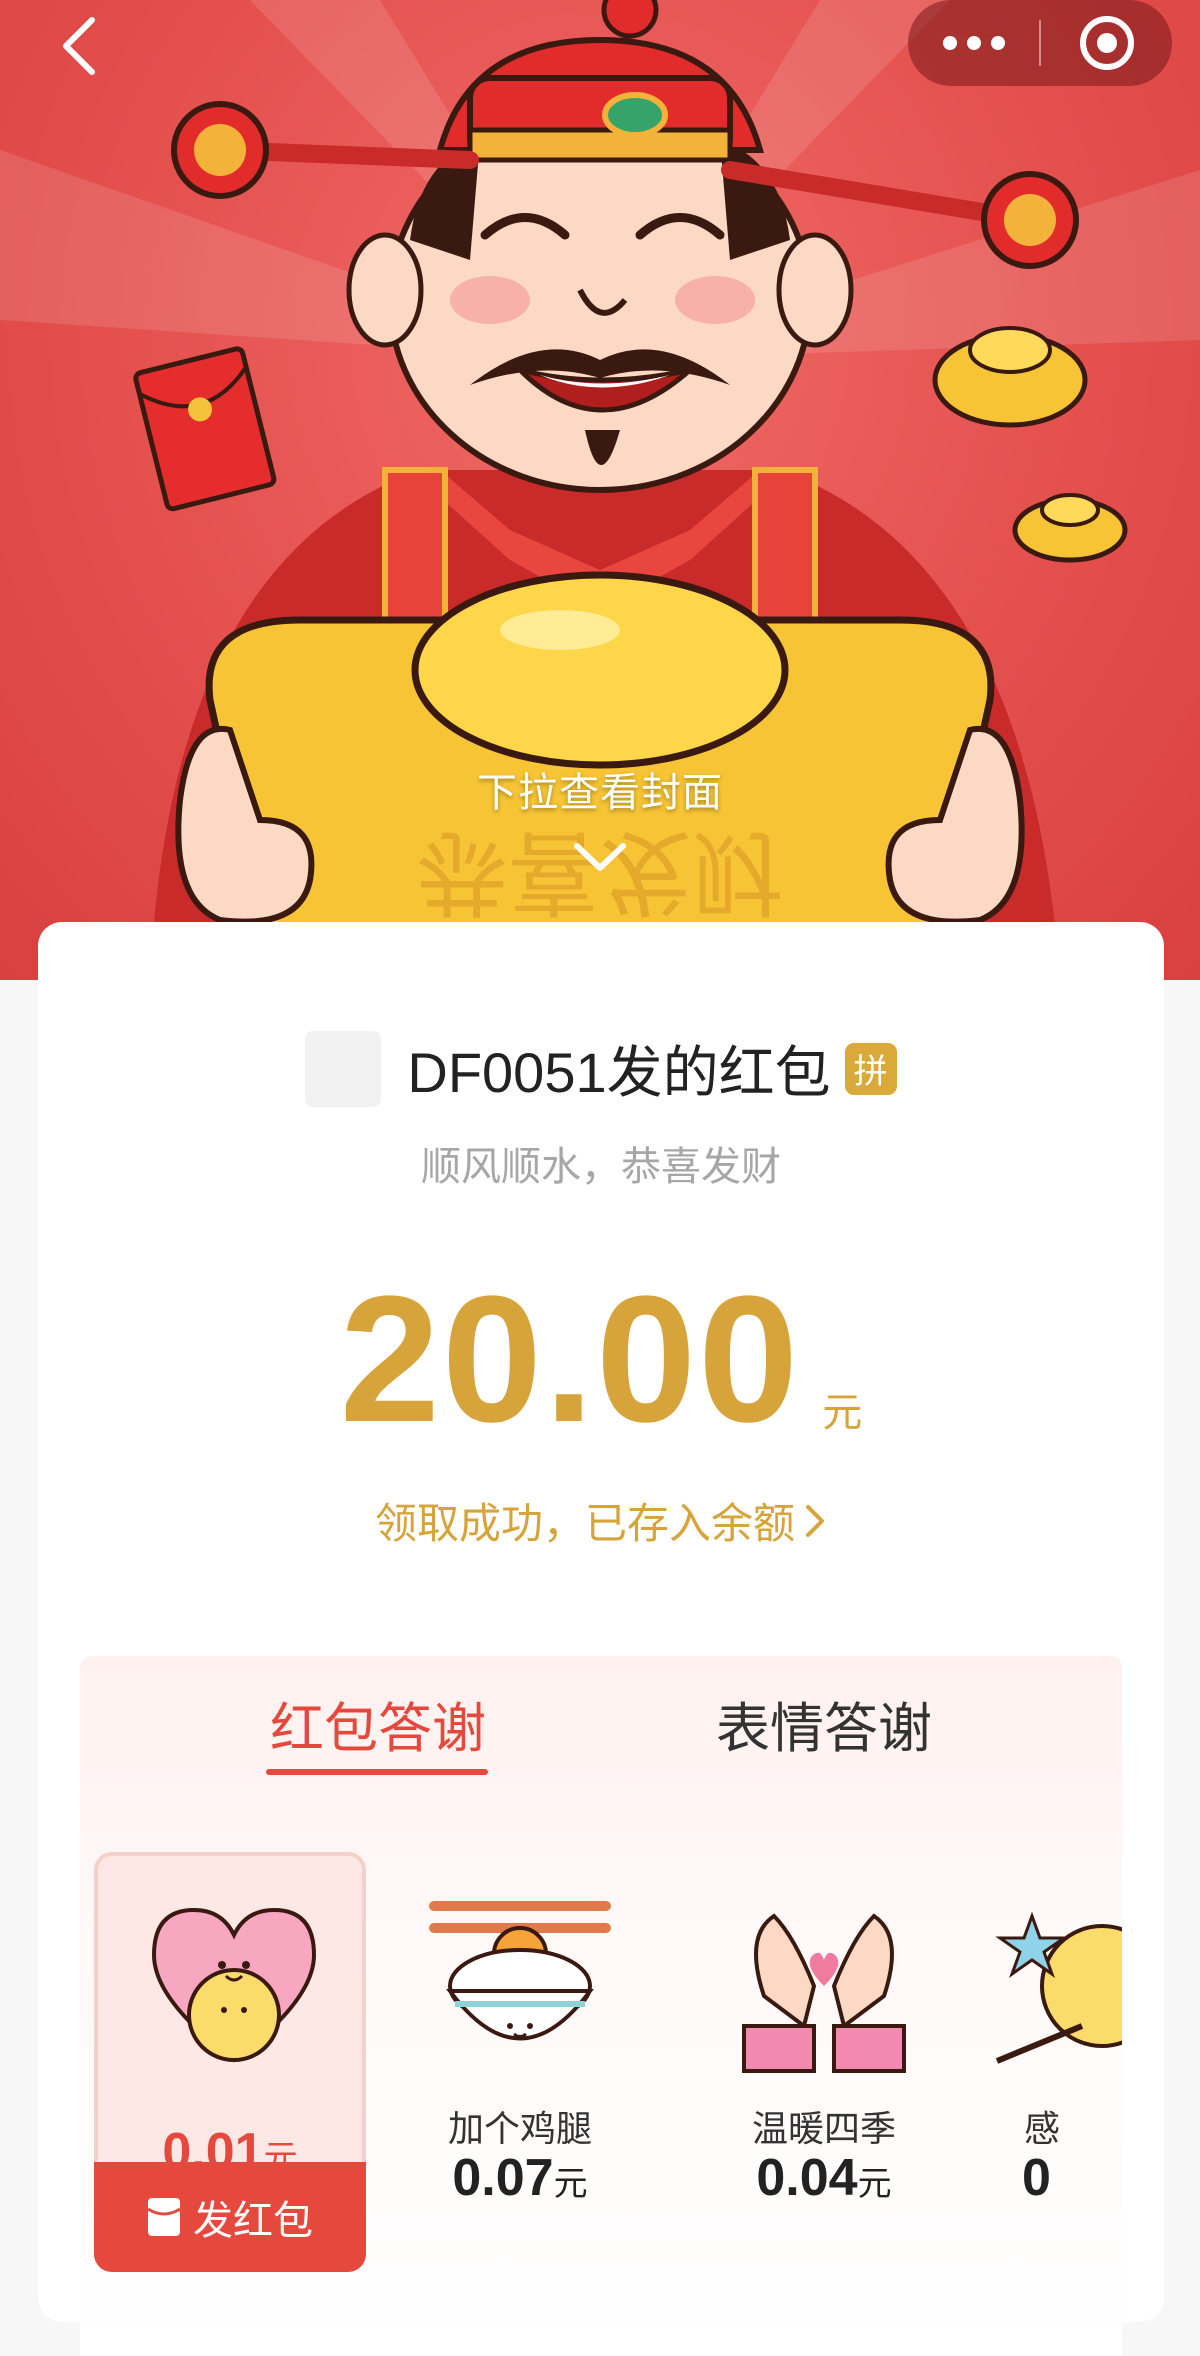 The width and height of the screenshot is (1200, 2356). Describe the element at coordinates (377, 1772) in the screenshot. I see `active-tab-indicator` at that location.